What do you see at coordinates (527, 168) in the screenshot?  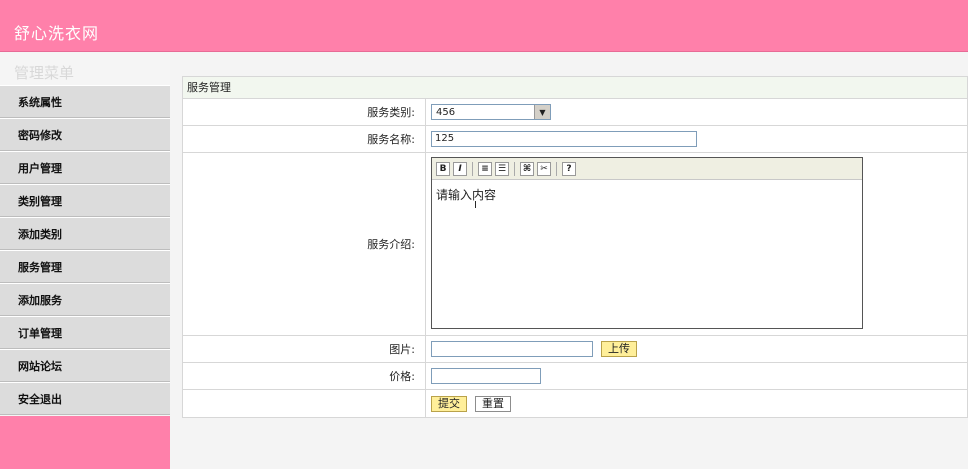 I see `link-icon: ⌘` at bounding box center [527, 168].